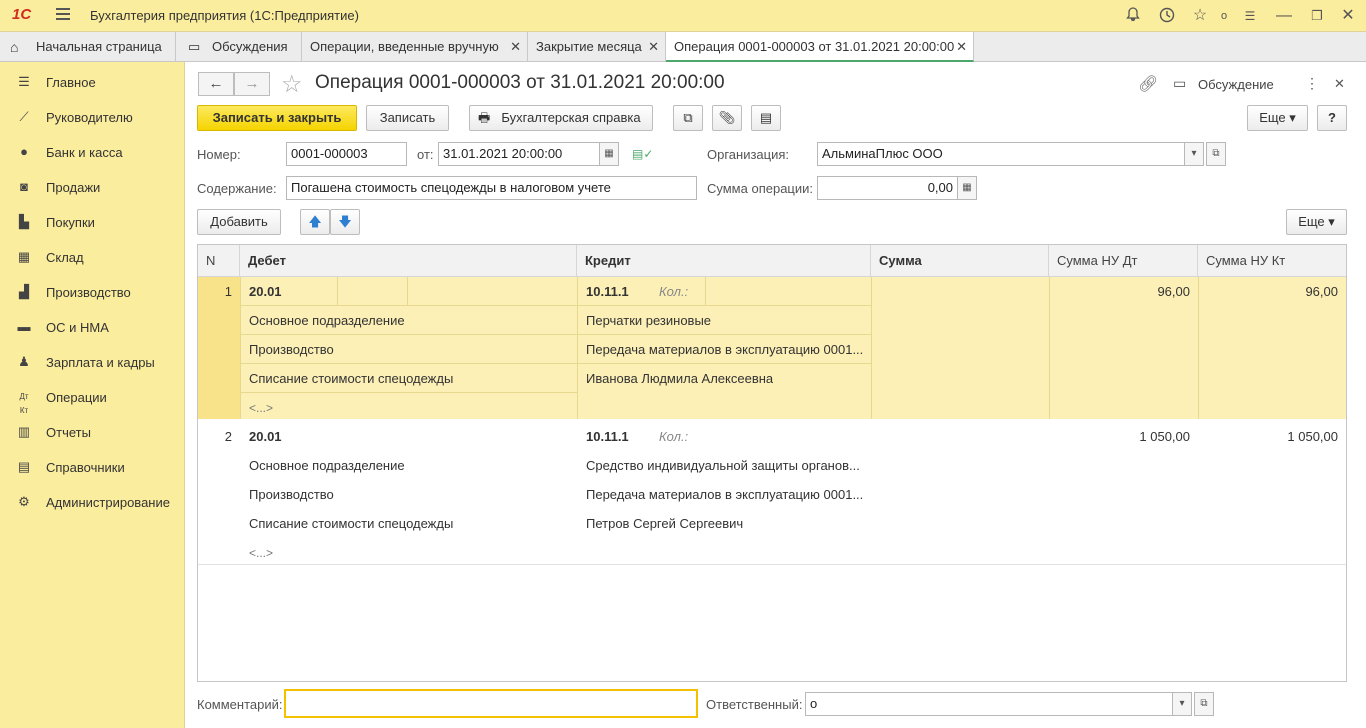 The width and height of the screenshot is (1366, 728). I want to click on sidebar-item-warehouse: ▦ Склад, so click(92, 256).